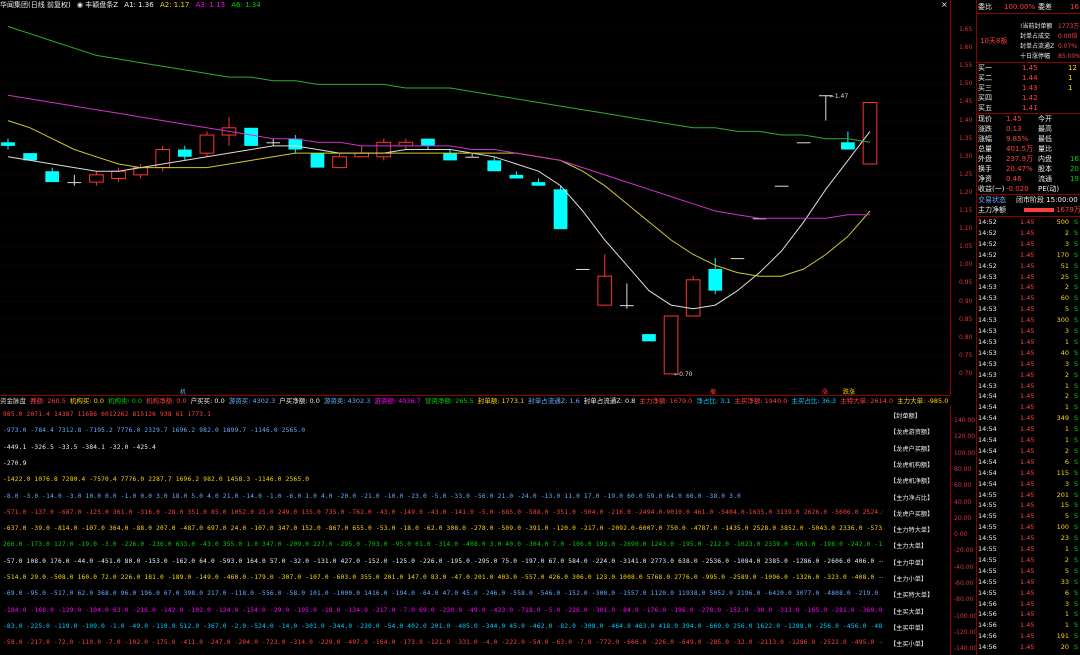  I want to click on legend-item: 游资卖: 4302.3, so click(347, 401).